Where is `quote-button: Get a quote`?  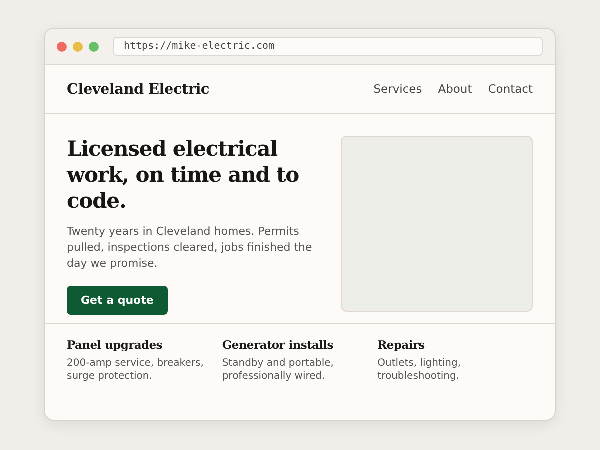
quote-button: Get a quote is located at coordinates (117, 300).